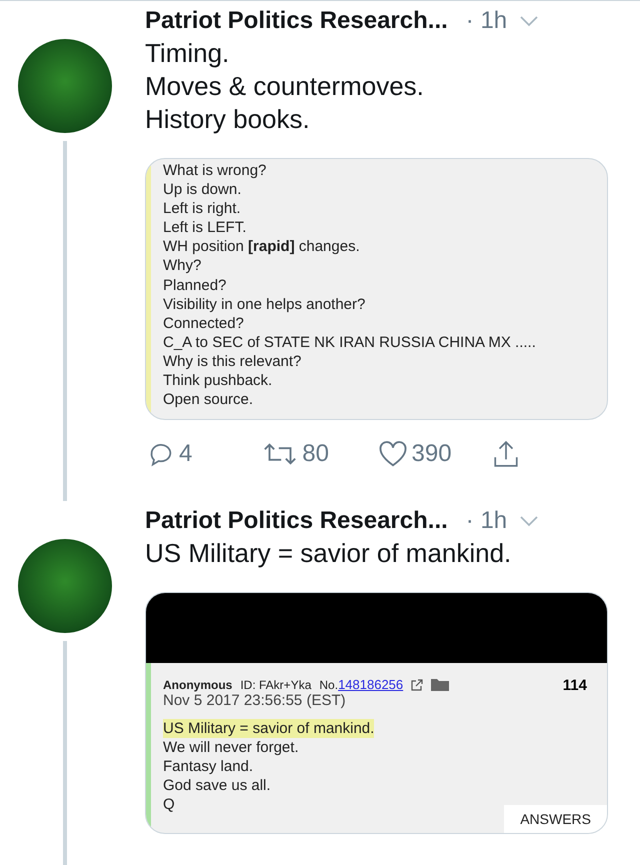 The width and height of the screenshot is (640, 865). I want to click on tweet-text: US Military = savior of mankind., so click(328, 553).